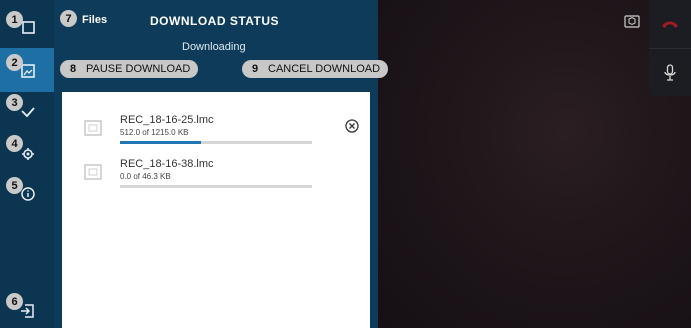 The height and width of the screenshot is (328, 691). I want to click on annotation-badge: 8, so click(73, 69).